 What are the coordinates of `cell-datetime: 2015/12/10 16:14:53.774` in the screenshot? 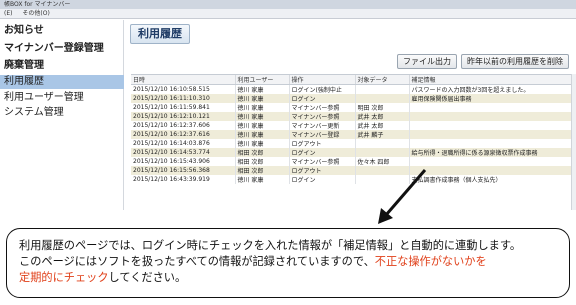 It's located at (183, 152).